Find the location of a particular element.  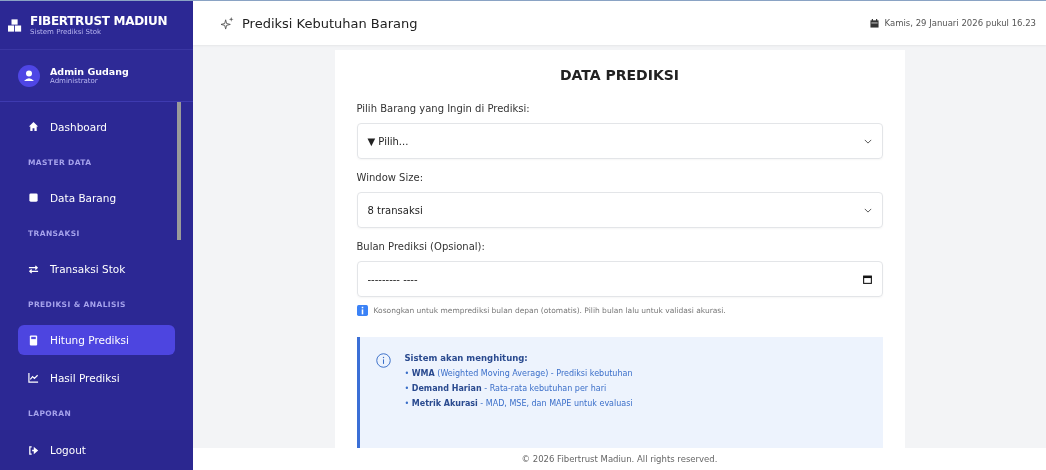

nav-item: Hitung Prediksi is located at coordinates (96, 340).